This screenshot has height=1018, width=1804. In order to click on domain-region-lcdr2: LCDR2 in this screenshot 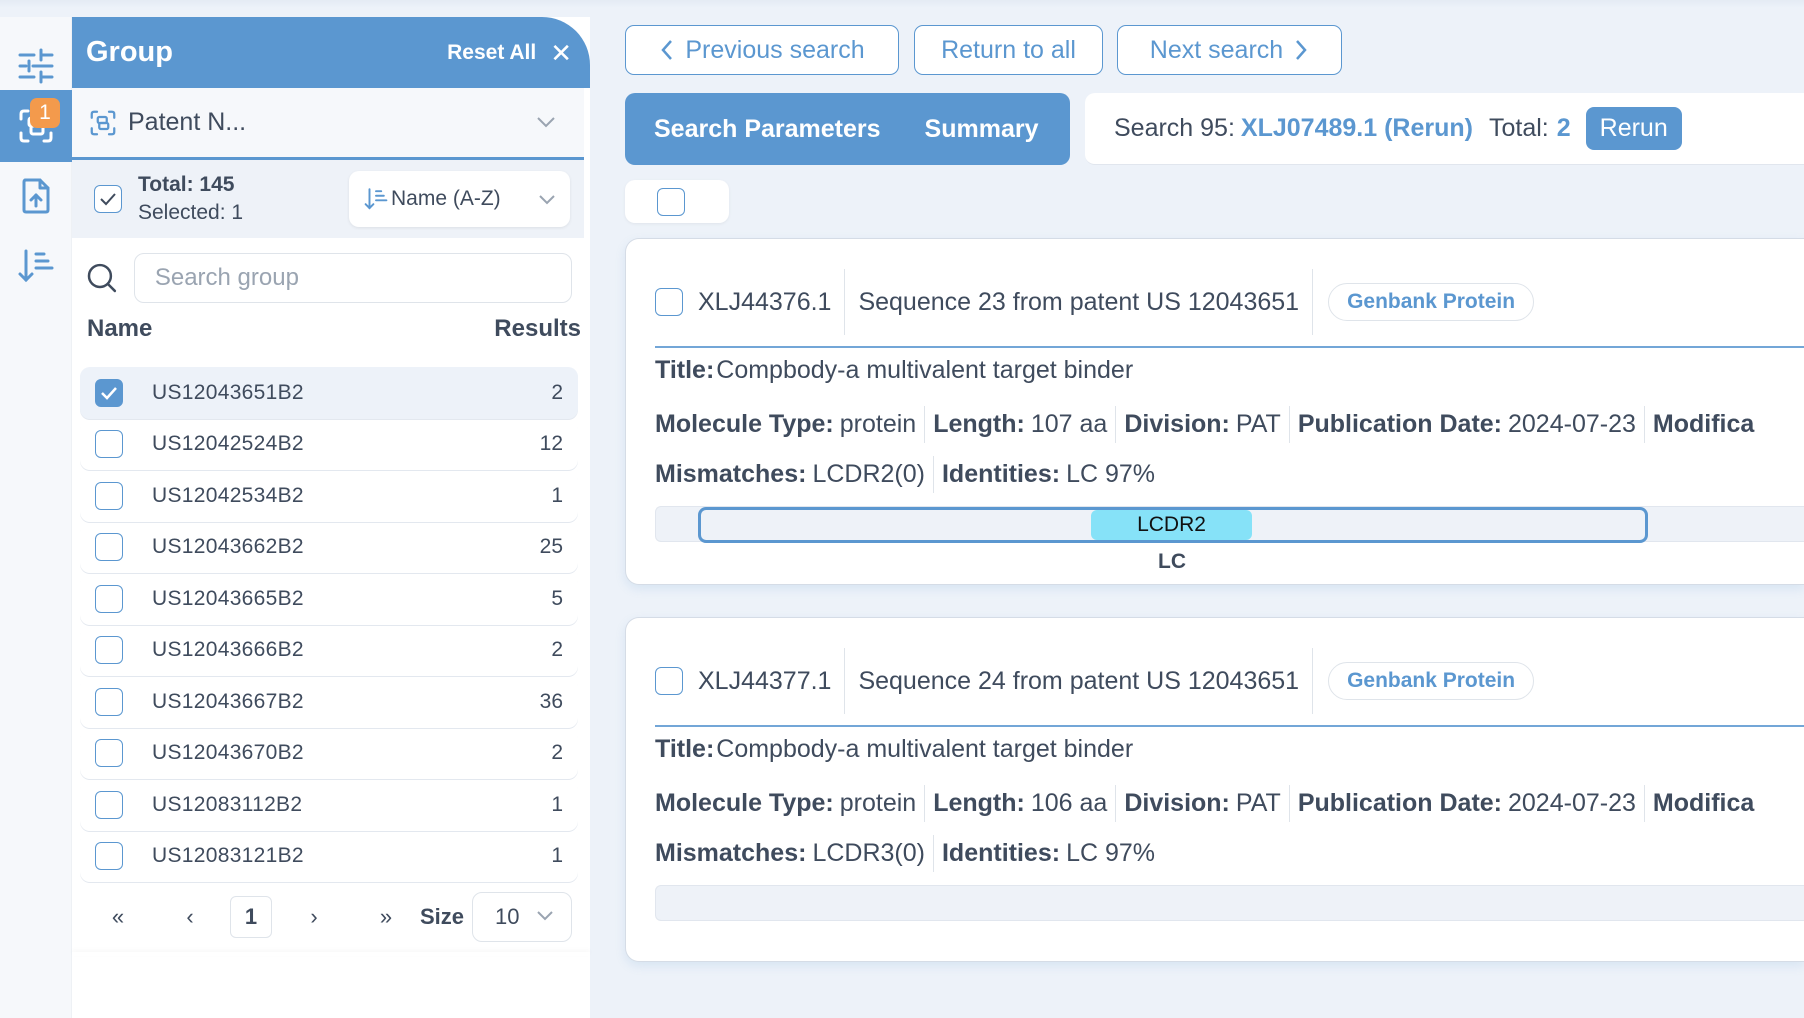, I will do `click(1171, 525)`.